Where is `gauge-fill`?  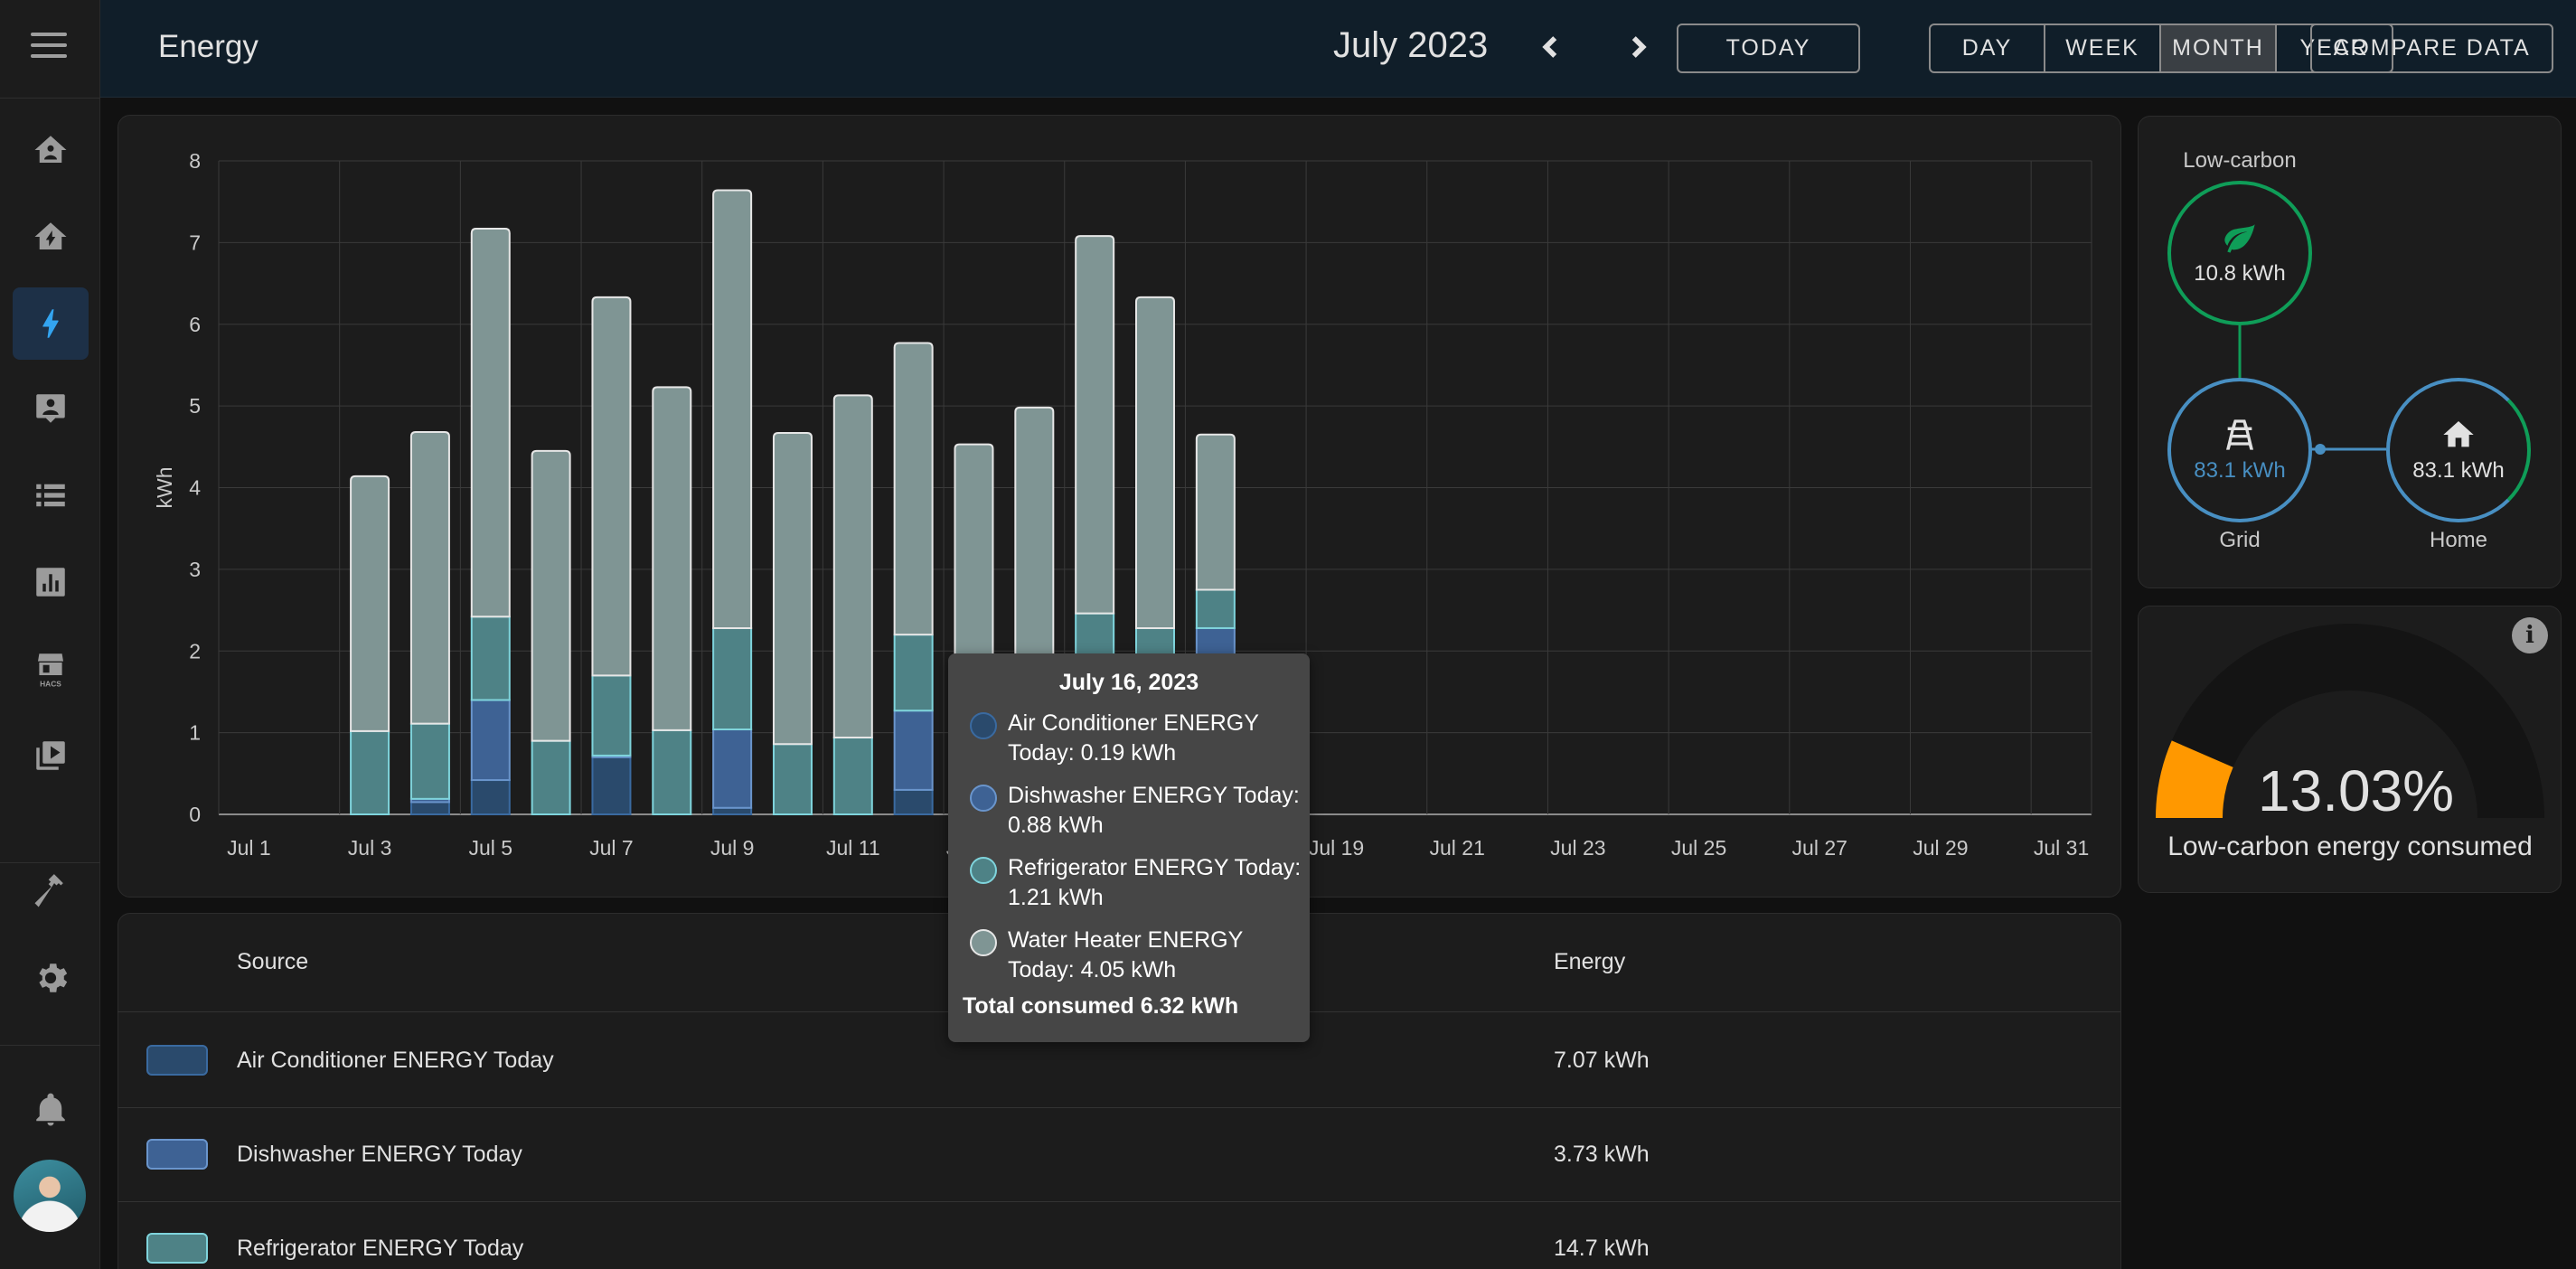 gauge-fill is located at coordinates (2195, 780).